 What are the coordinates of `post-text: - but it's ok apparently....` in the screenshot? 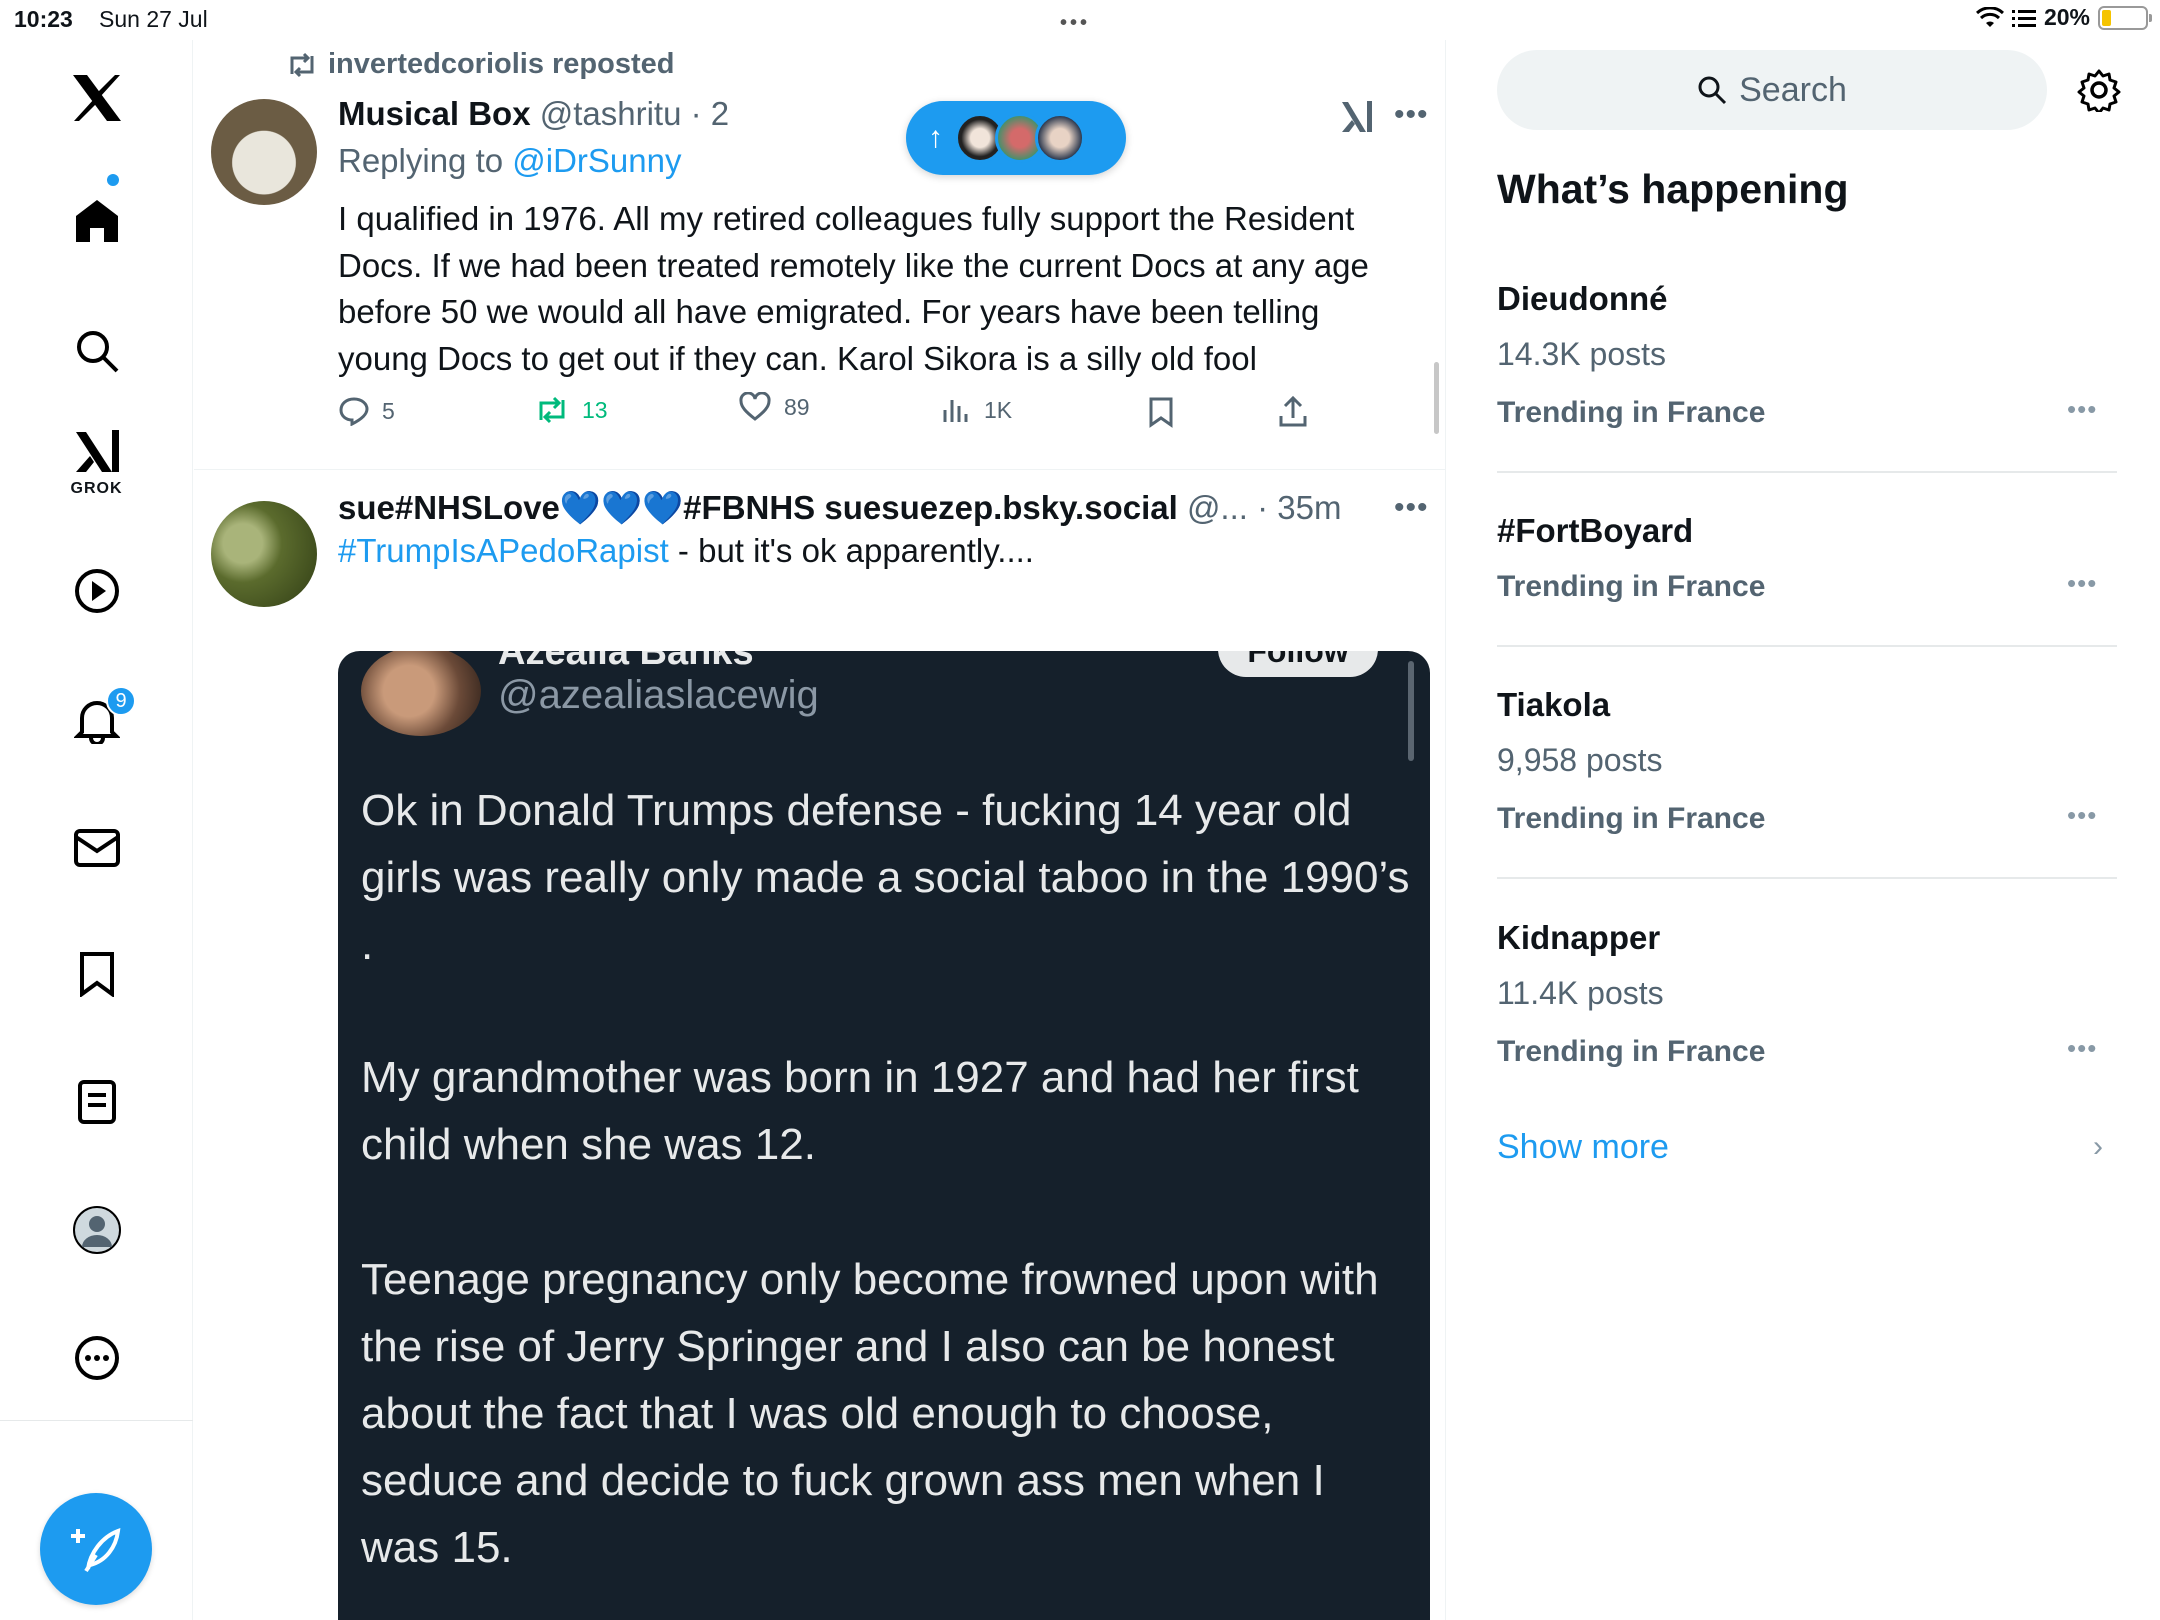 It's located at (851, 550).